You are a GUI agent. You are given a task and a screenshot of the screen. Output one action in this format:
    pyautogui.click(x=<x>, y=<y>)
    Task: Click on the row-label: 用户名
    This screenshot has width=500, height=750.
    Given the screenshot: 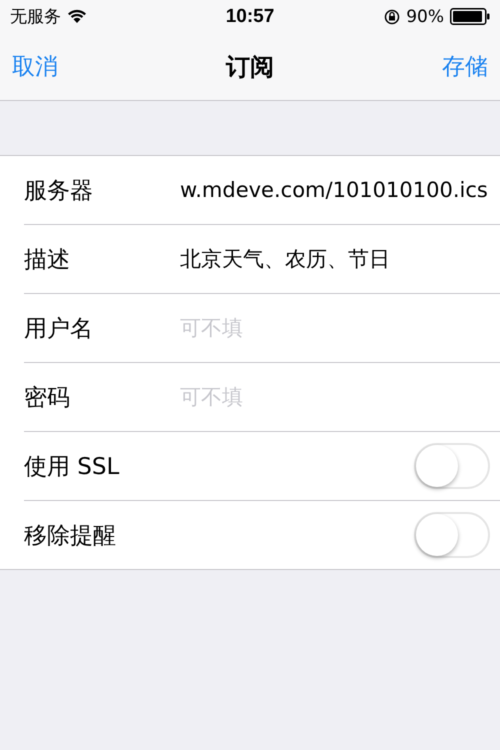 What is the action you would take?
    pyautogui.click(x=59, y=329)
    